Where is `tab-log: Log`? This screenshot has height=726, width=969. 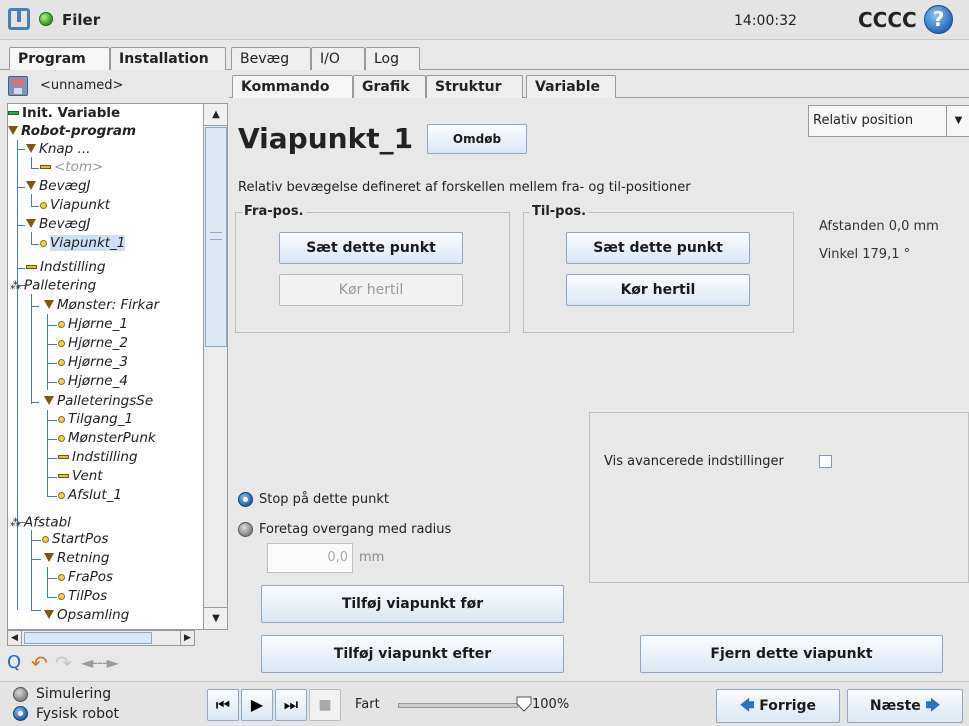 tab-log: Log is located at coordinates (392, 58).